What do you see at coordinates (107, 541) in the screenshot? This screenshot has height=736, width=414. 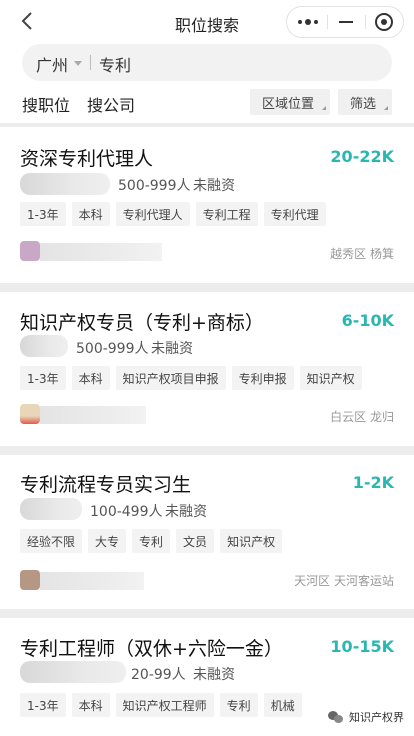 I see `job-tag: 大专` at bounding box center [107, 541].